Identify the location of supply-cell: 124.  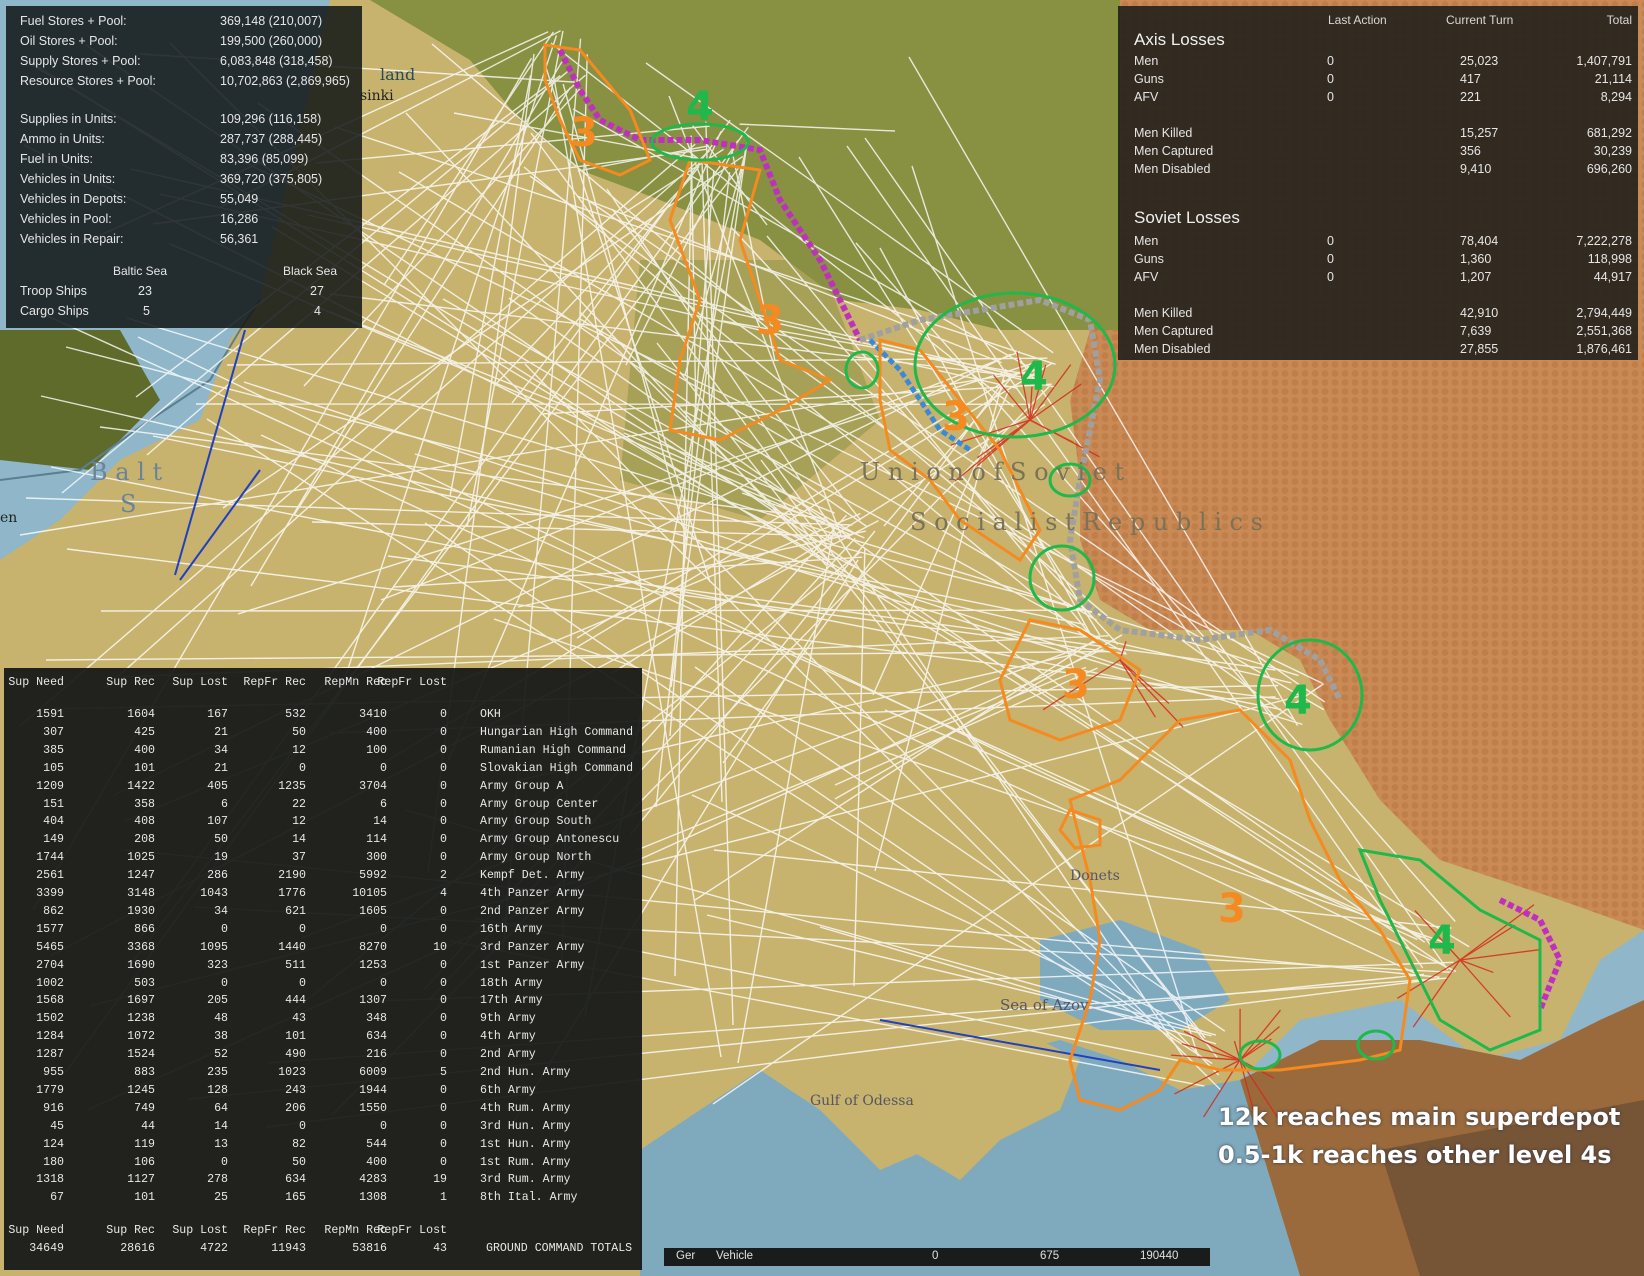
(53, 1144).